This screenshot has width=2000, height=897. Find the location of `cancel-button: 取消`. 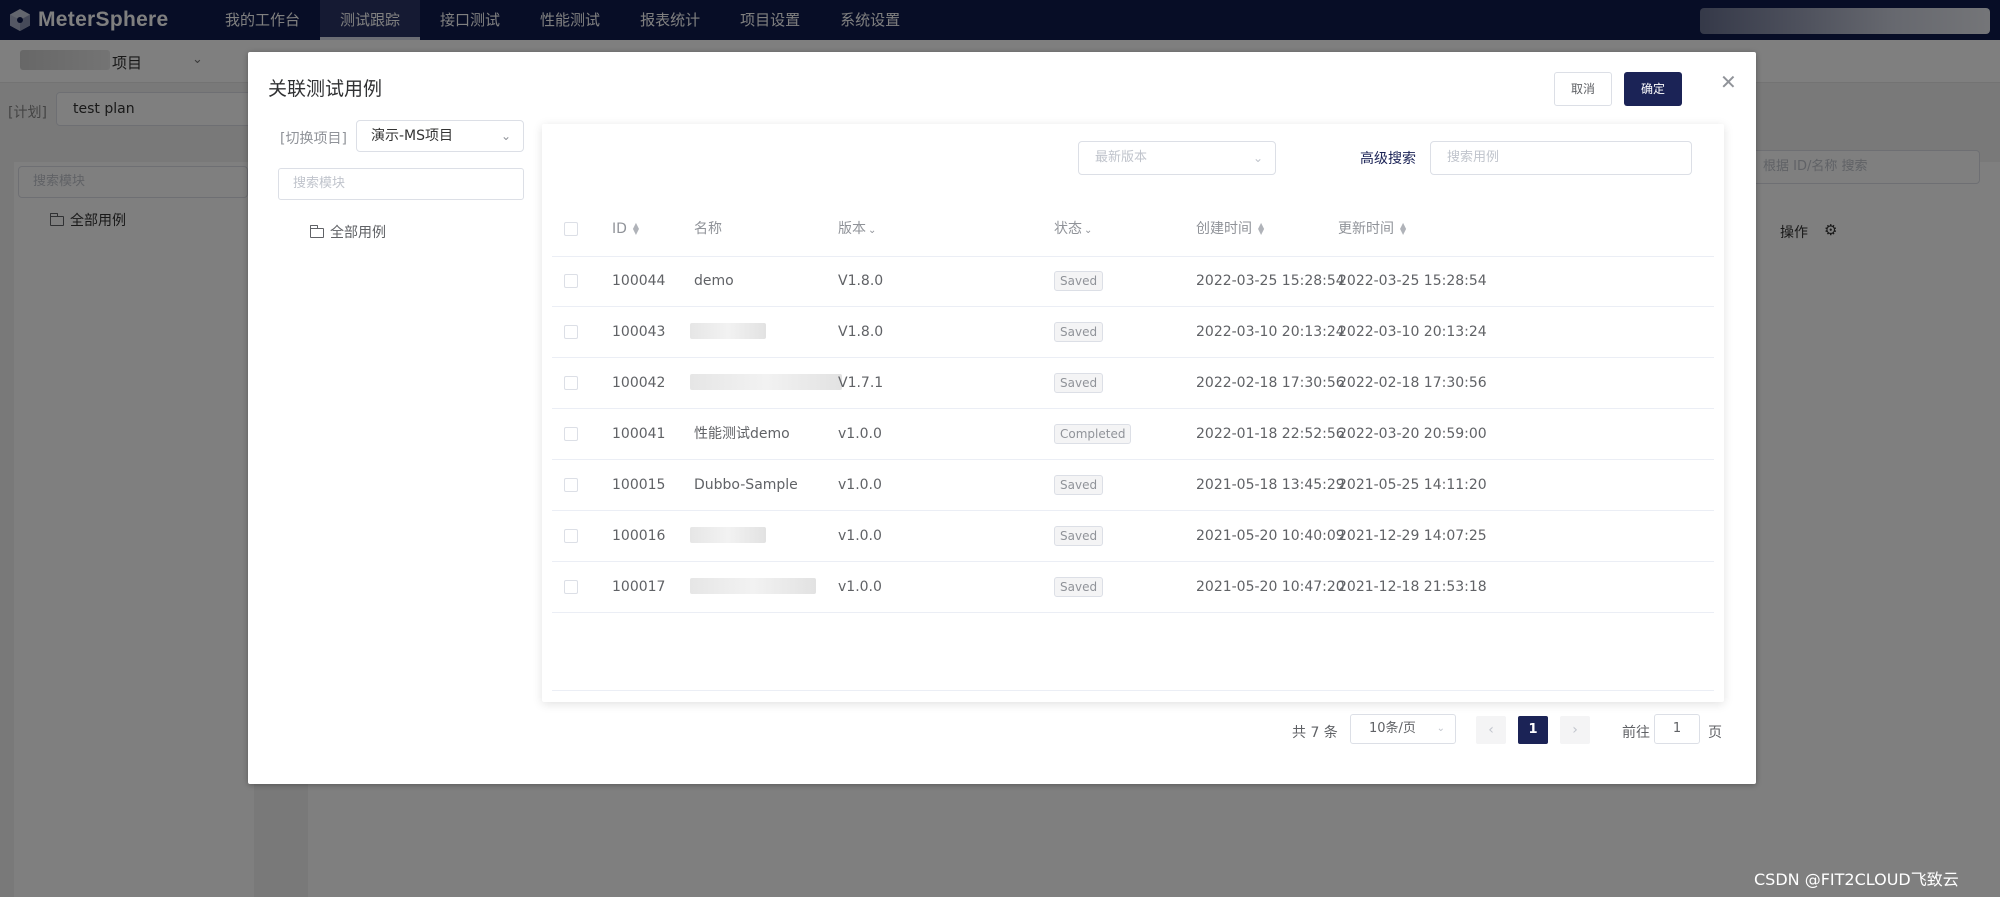

cancel-button: 取消 is located at coordinates (1583, 89).